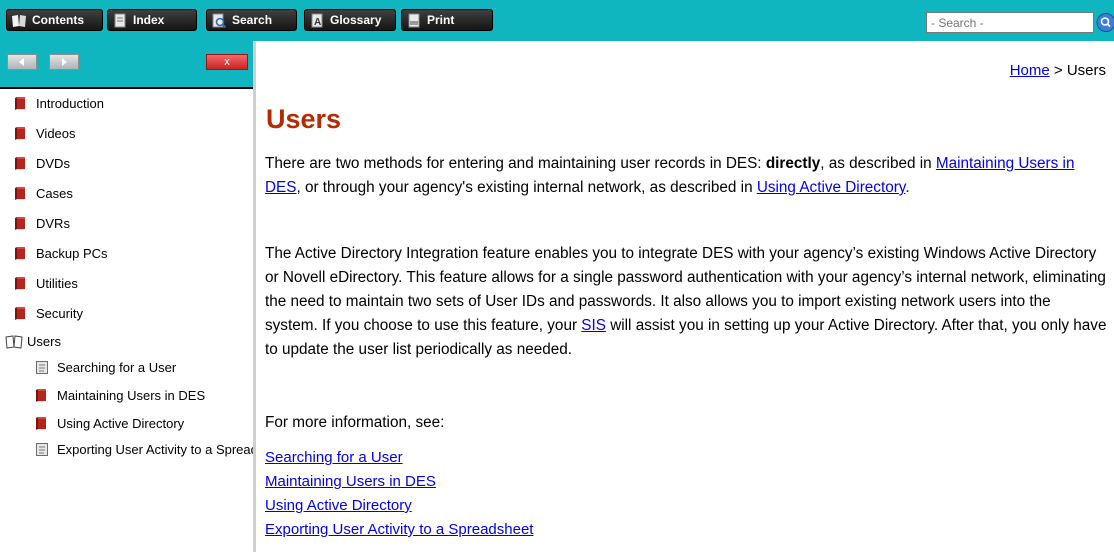 This screenshot has width=1114, height=552. Describe the element at coordinates (121, 423) in the screenshot. I see `toc-item-label: Using Active Directory` at that location.